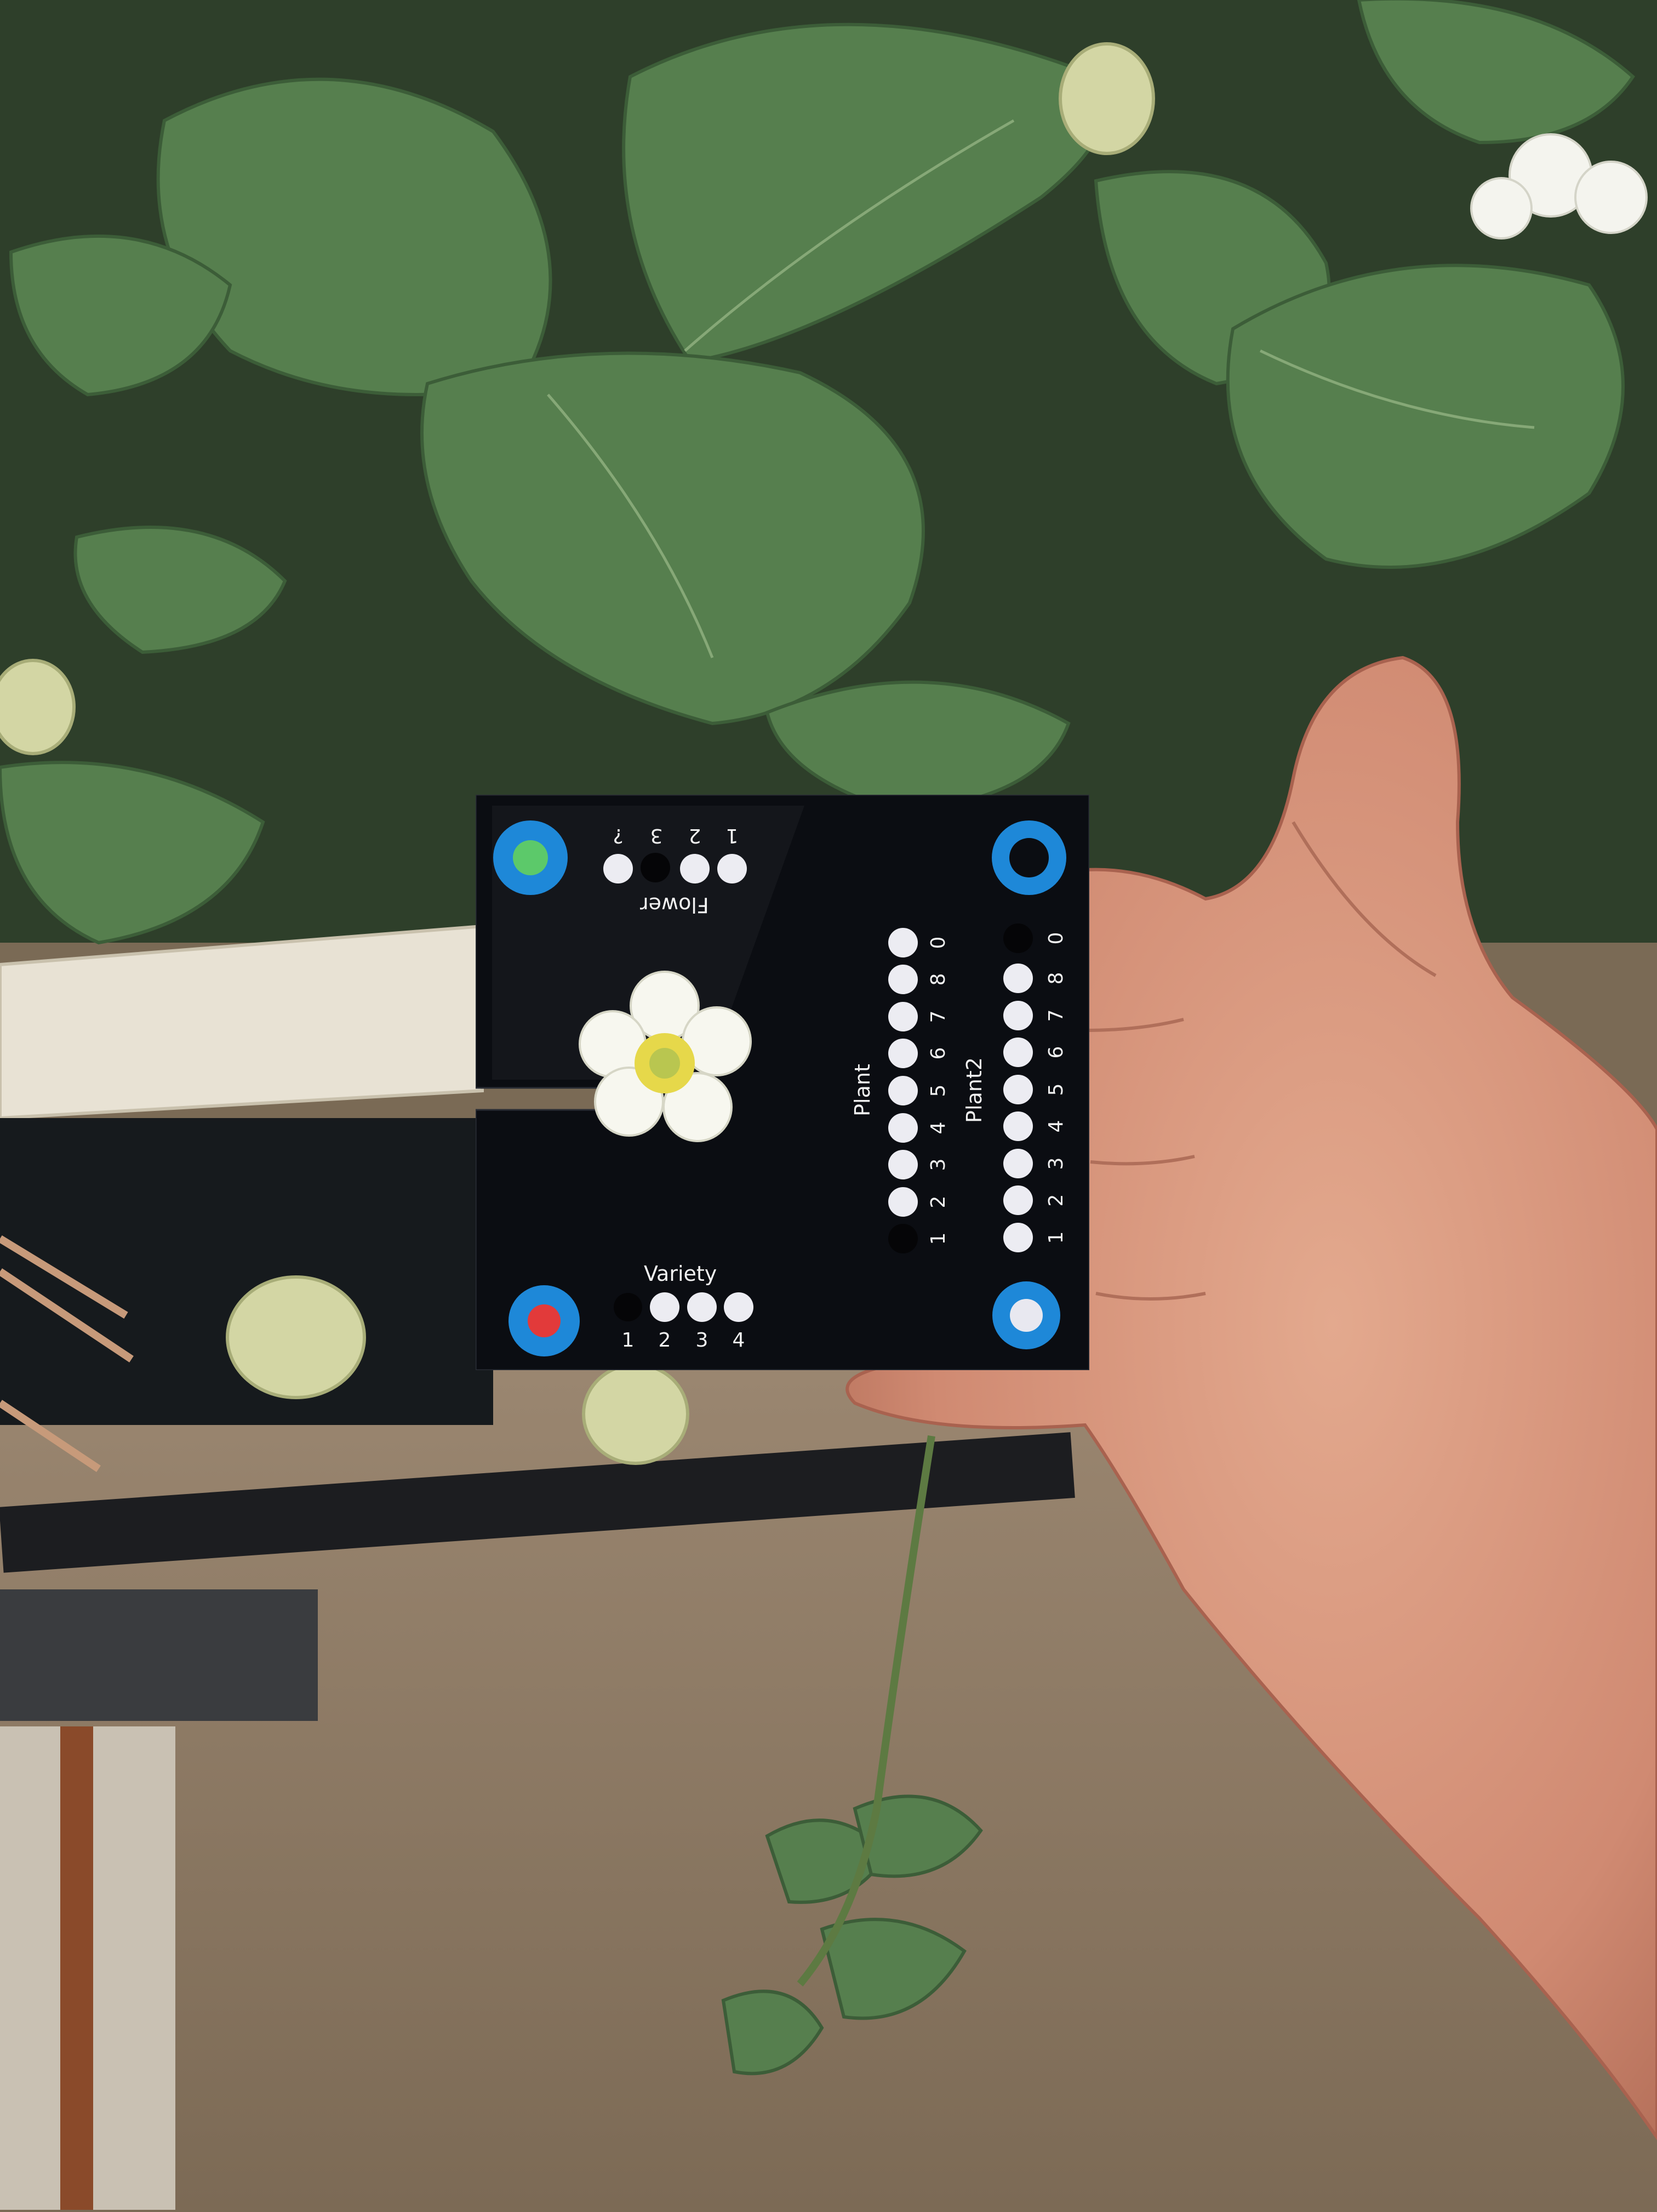 This screenshot has width=1657, height=2212. I want to click on plant2-digit: 1, so click(1056, 1237).